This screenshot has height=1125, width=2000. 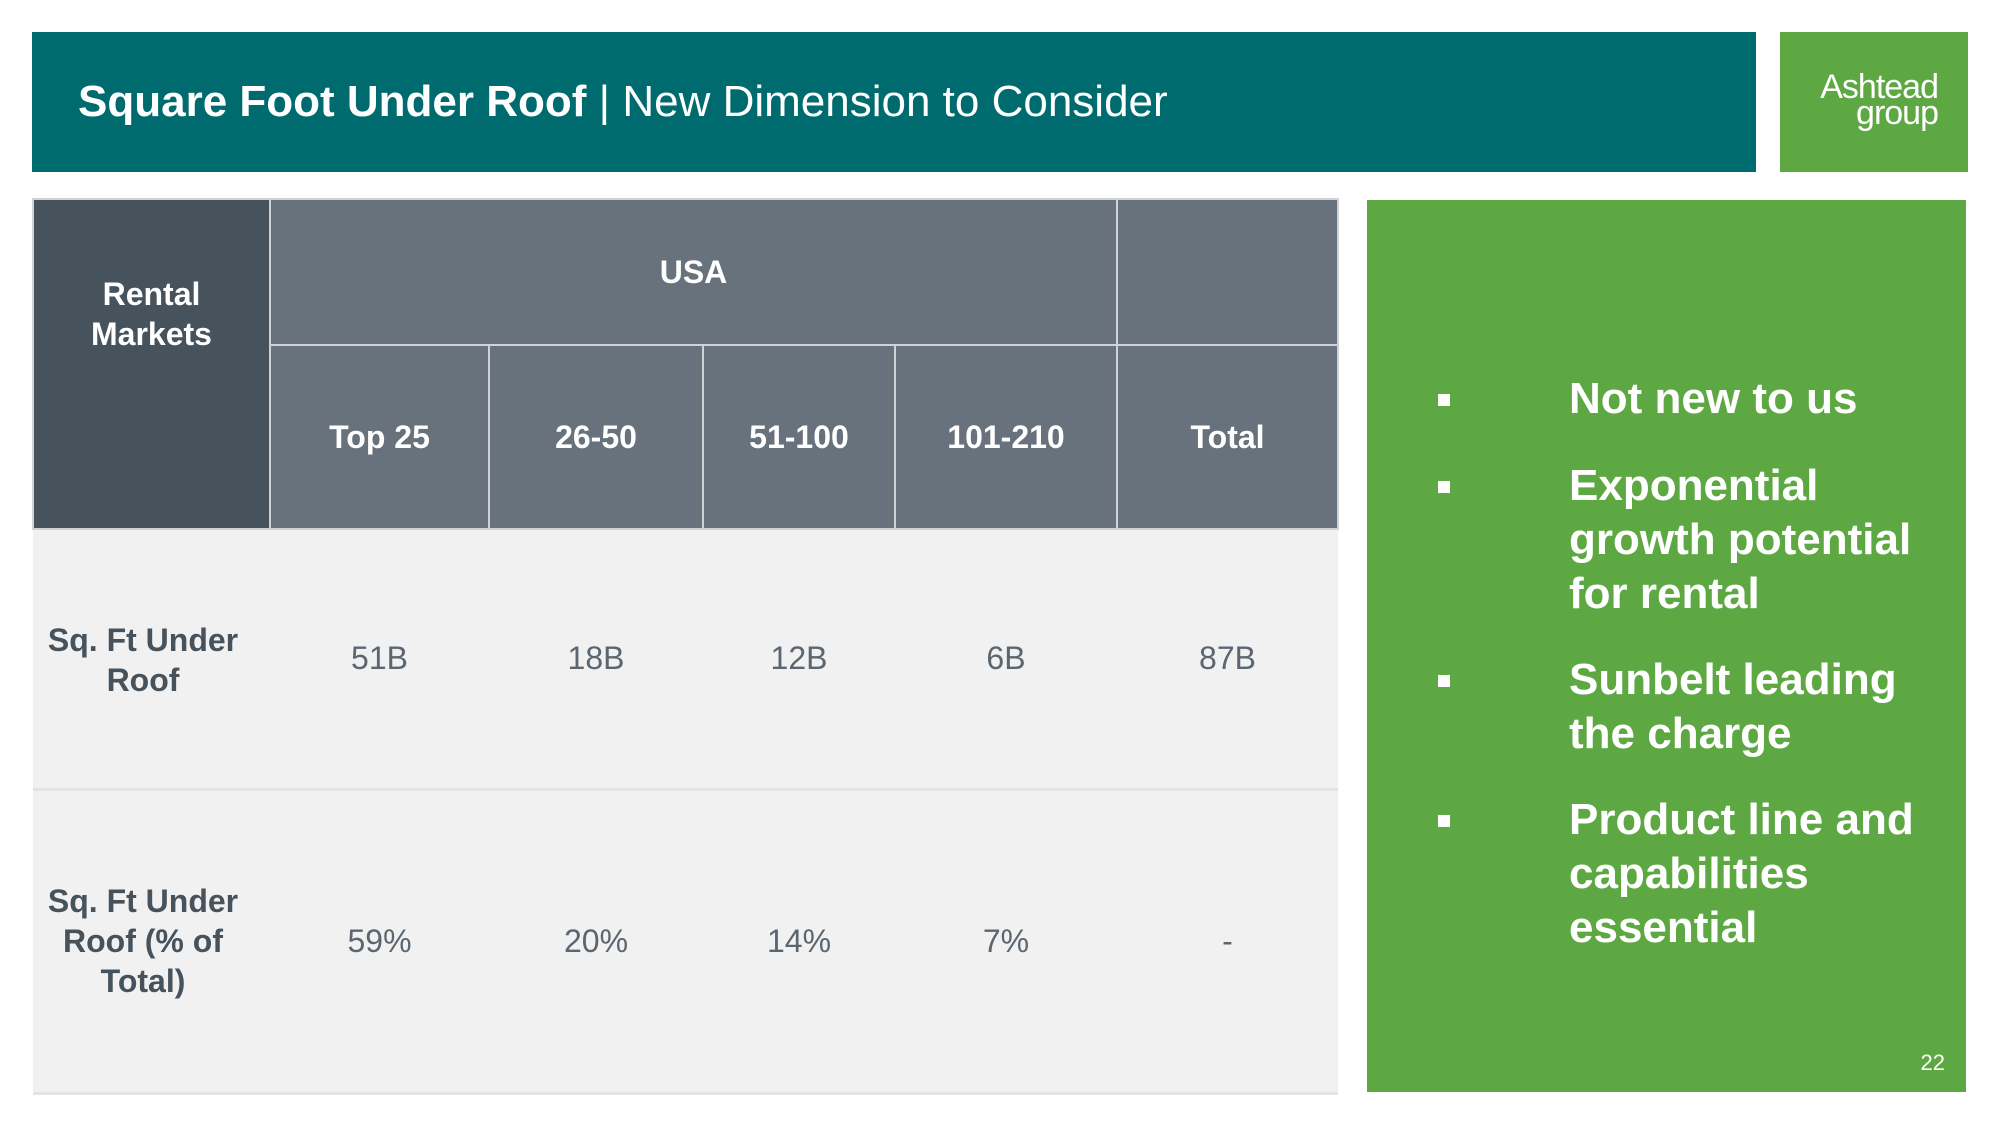 What do you see at coordinates (596, 942) in the screenshot?
I see `table-cell: 20%` at bounding box center [596, 942].